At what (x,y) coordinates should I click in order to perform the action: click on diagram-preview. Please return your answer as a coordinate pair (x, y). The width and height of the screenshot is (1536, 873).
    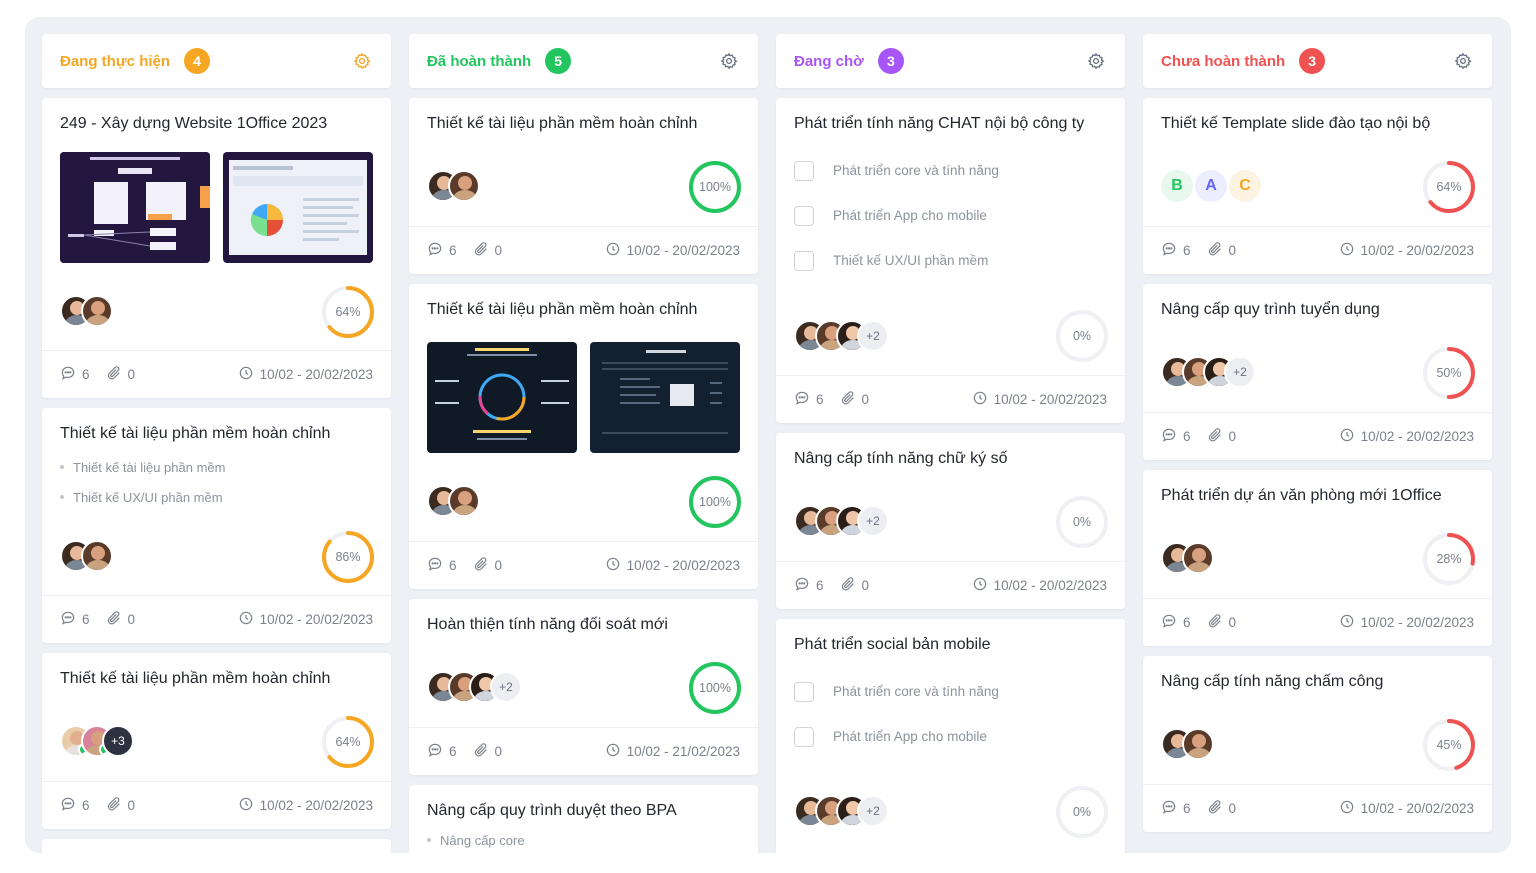
    Looking at the image, I should click on (135, 207).